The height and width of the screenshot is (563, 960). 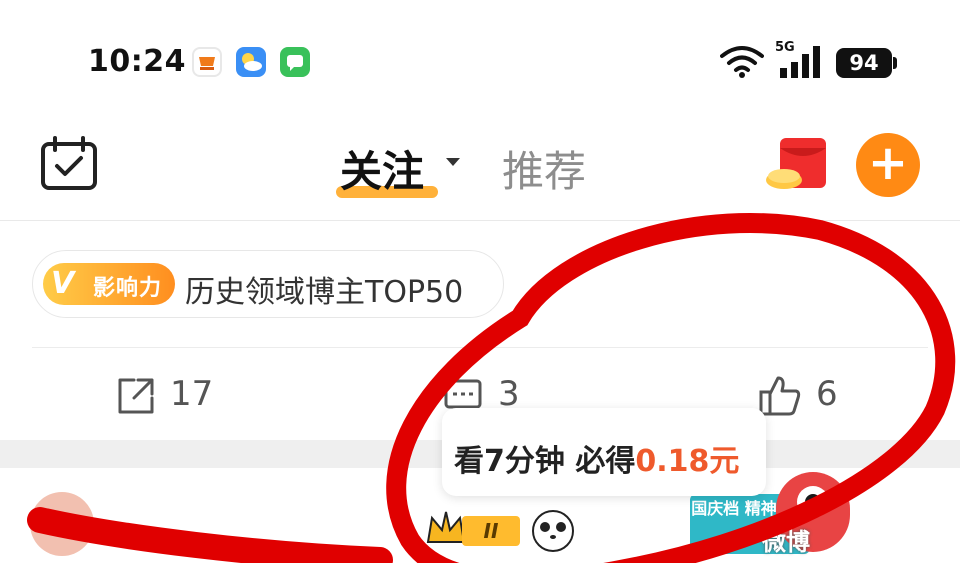 What do you see at coordinates (62, 524) in the screenshot?
I see `avatar` at bounding box center [62, 524].